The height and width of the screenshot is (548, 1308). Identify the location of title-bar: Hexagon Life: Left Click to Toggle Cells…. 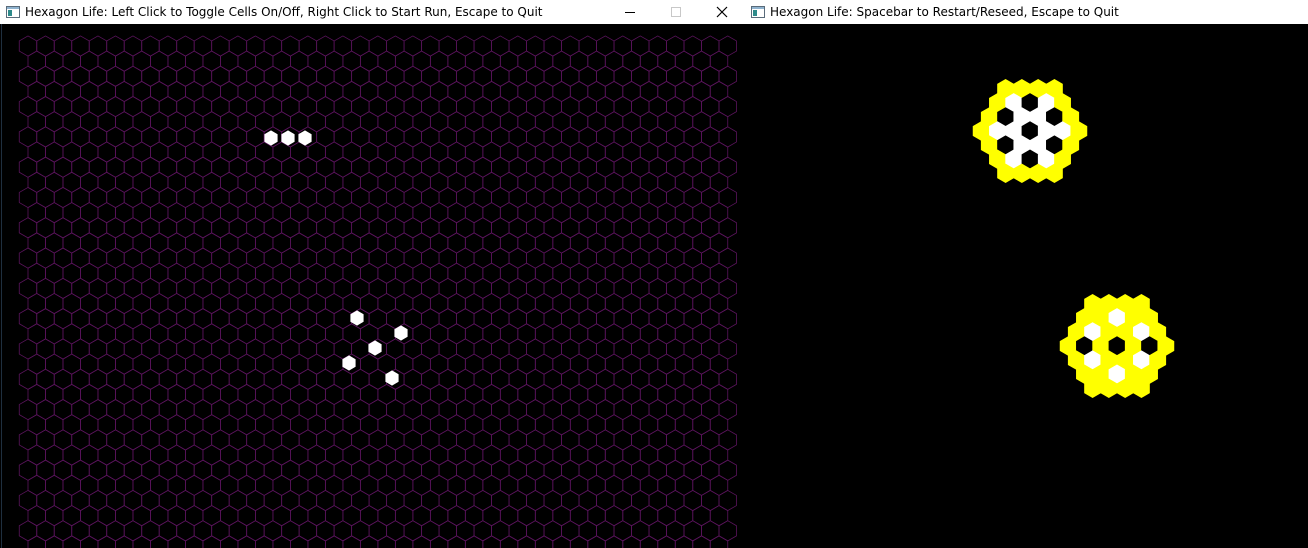
(372, 12).